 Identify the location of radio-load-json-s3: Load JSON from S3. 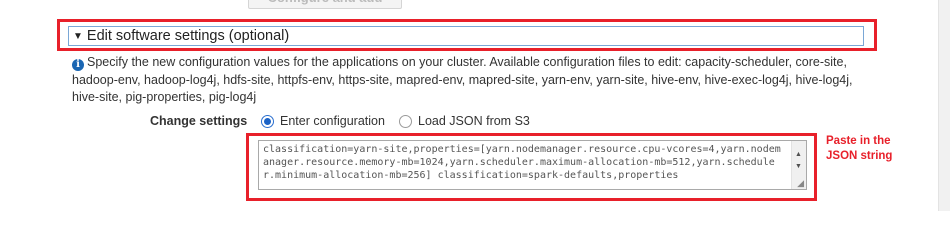
(464, 121).